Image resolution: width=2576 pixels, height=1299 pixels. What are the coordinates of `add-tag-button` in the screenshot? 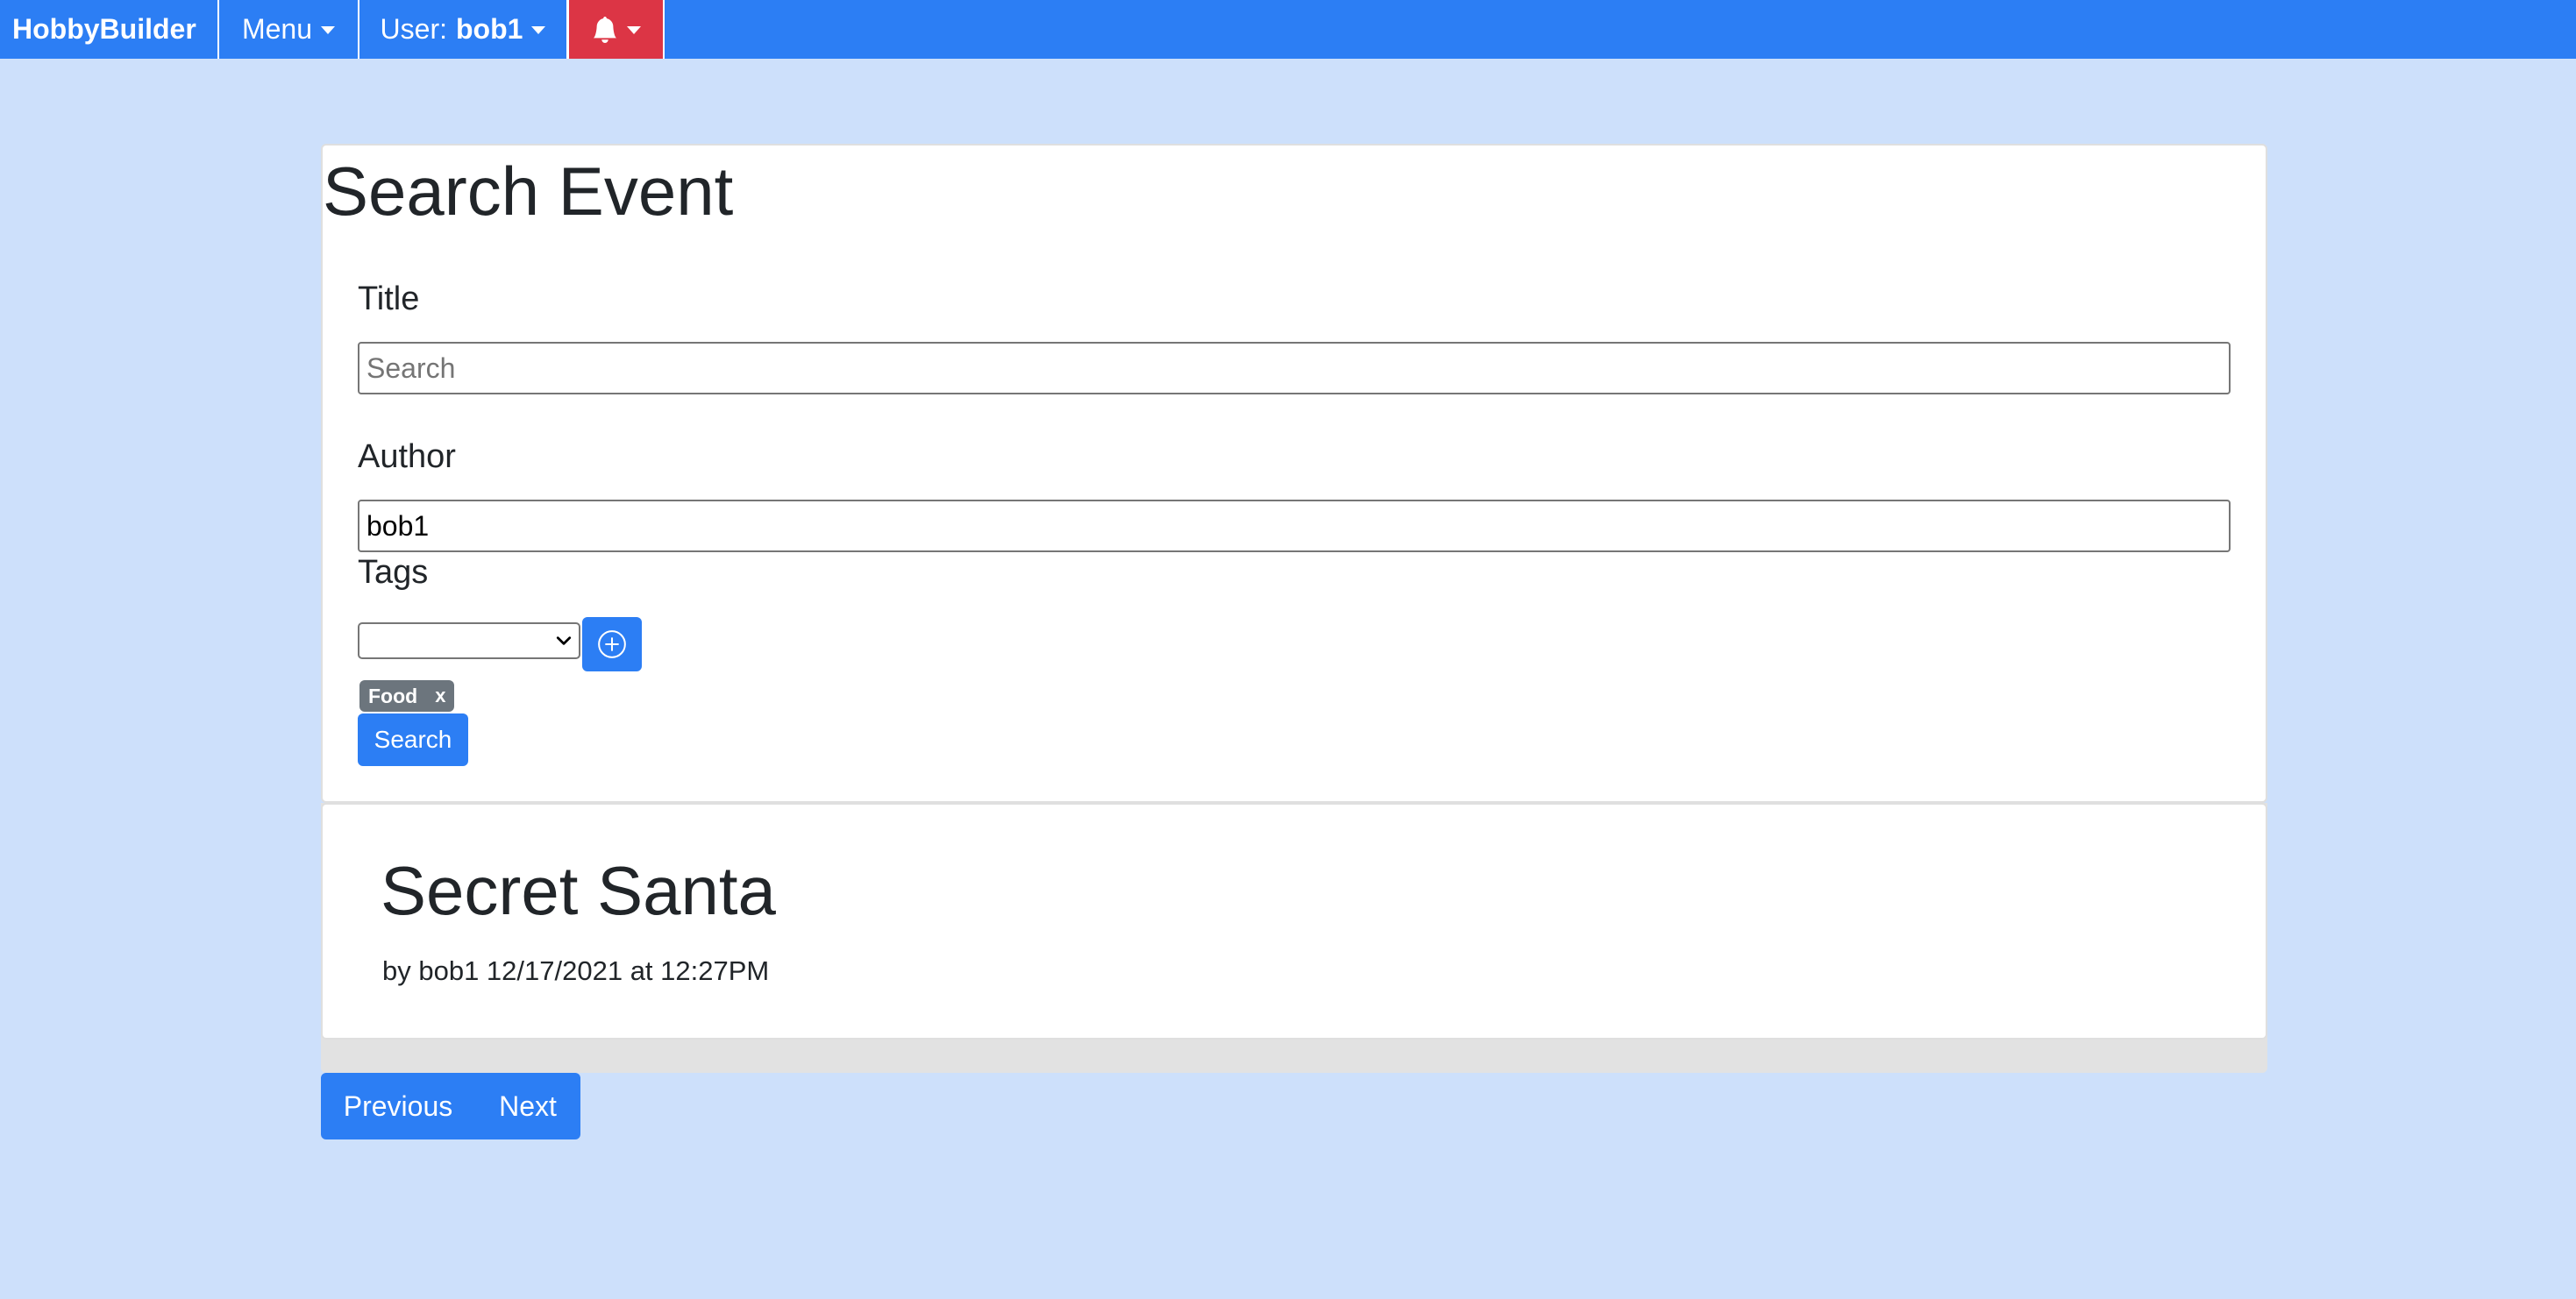 It's located at (612, 644).